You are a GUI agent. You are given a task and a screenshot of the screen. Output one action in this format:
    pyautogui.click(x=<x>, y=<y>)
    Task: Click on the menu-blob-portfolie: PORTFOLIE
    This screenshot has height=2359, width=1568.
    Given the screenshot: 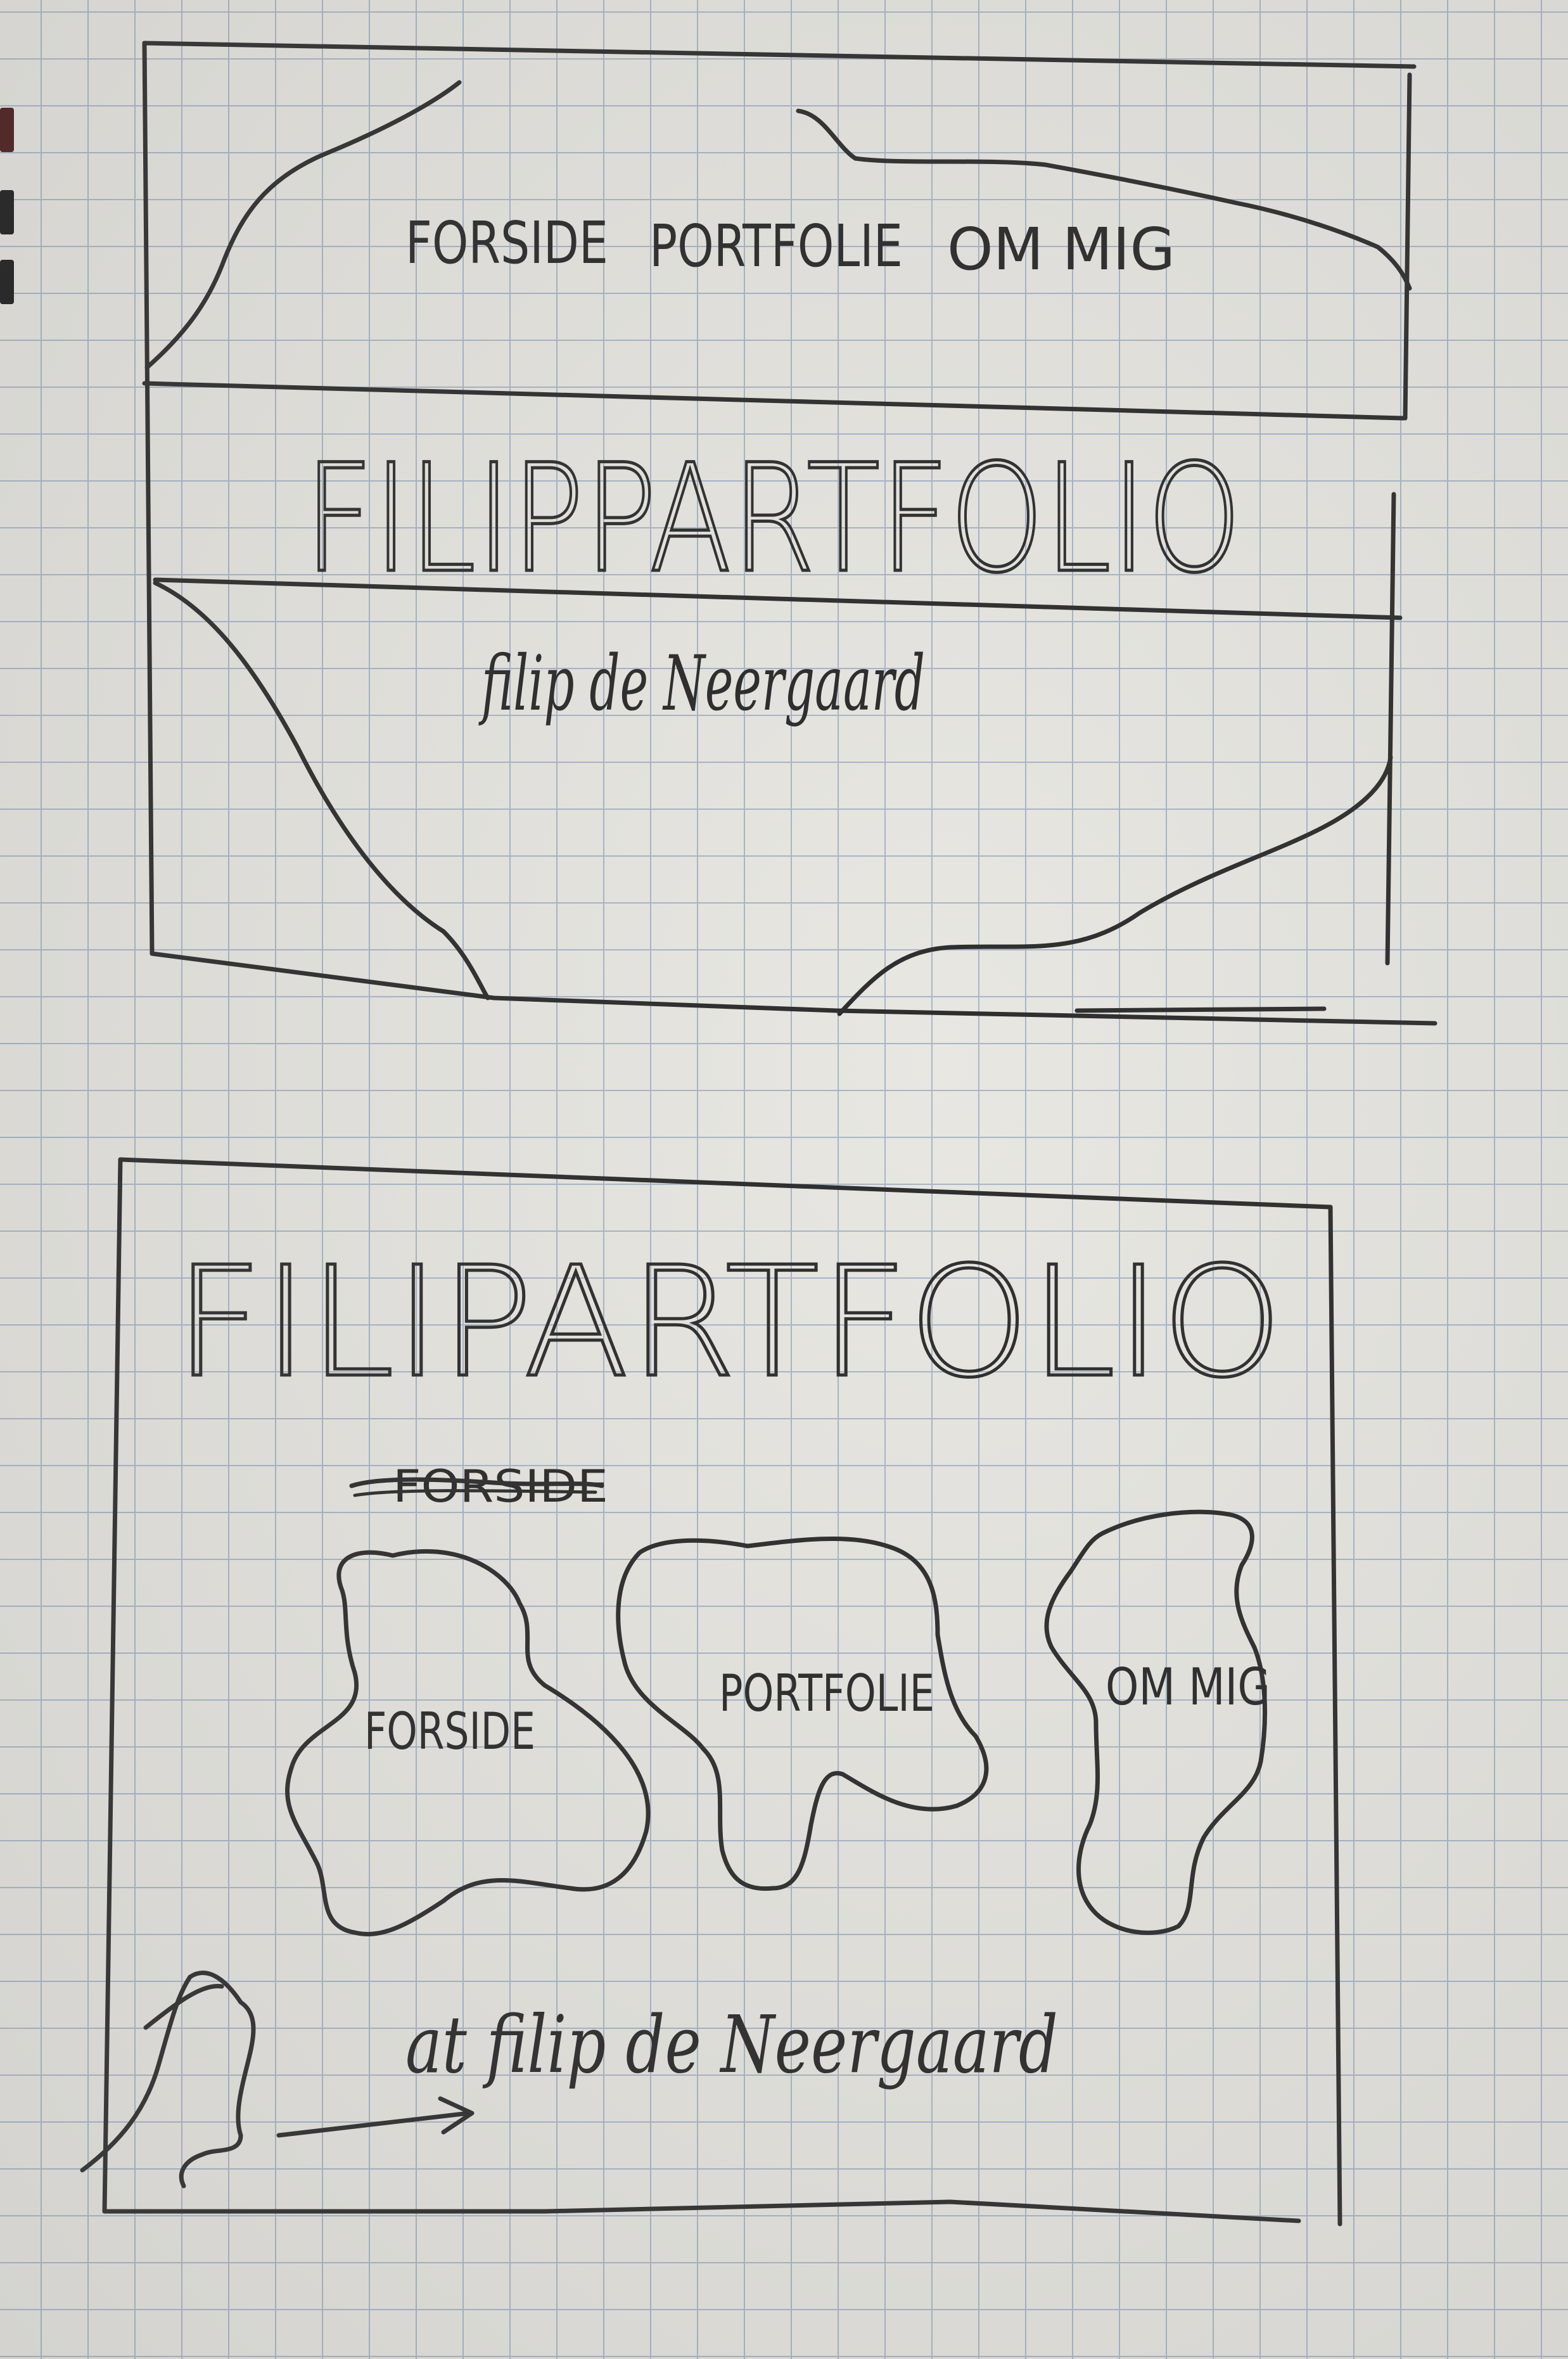 What is the action you would take?
    pyautogui.click(x=802, y=1713)
    